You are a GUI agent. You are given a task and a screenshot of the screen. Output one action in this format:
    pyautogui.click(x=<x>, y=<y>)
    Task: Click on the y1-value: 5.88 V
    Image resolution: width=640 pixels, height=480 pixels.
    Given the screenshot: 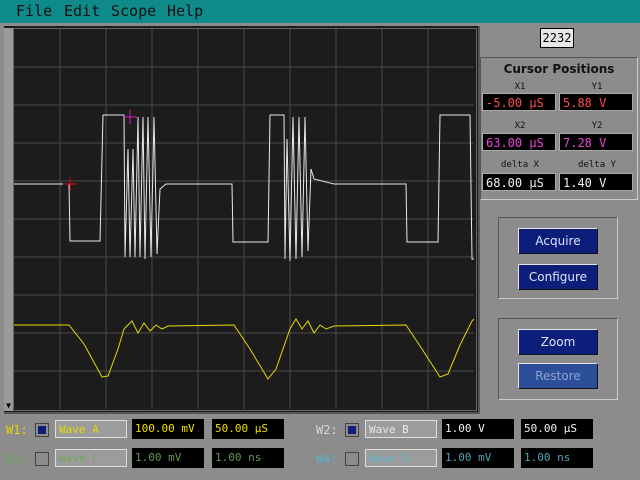 What is the action you would take?
    pyautogui.click(x=596, y=102)
    